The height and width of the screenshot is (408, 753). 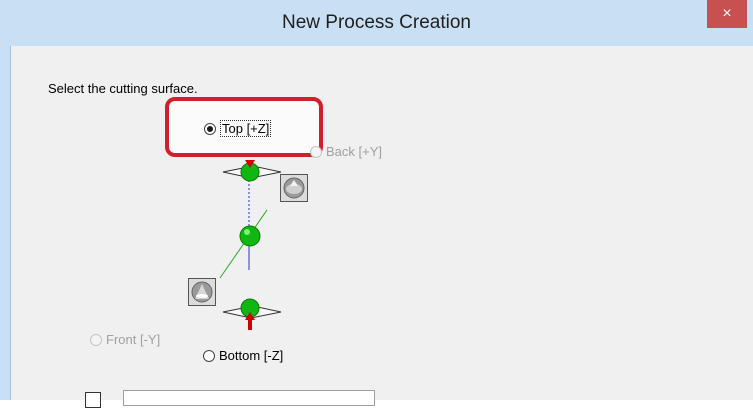 I want to click on center-sphere, so click(x=250, y=236).